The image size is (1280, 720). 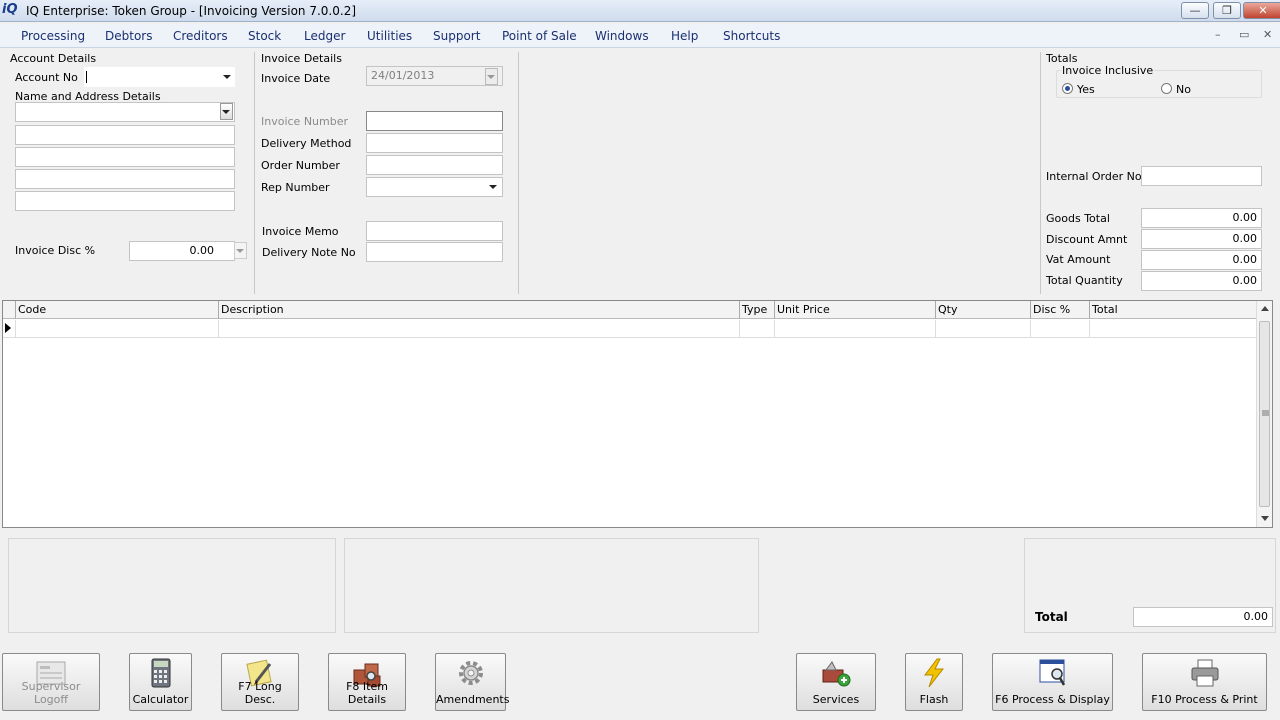 I want to click on invoice-disc-value: 0.00, so click(x=202, y=250).